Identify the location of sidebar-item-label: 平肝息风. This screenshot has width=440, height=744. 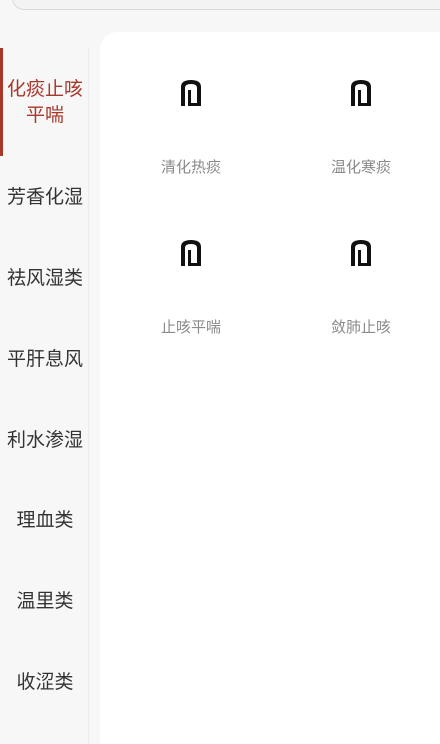
(44, 359).